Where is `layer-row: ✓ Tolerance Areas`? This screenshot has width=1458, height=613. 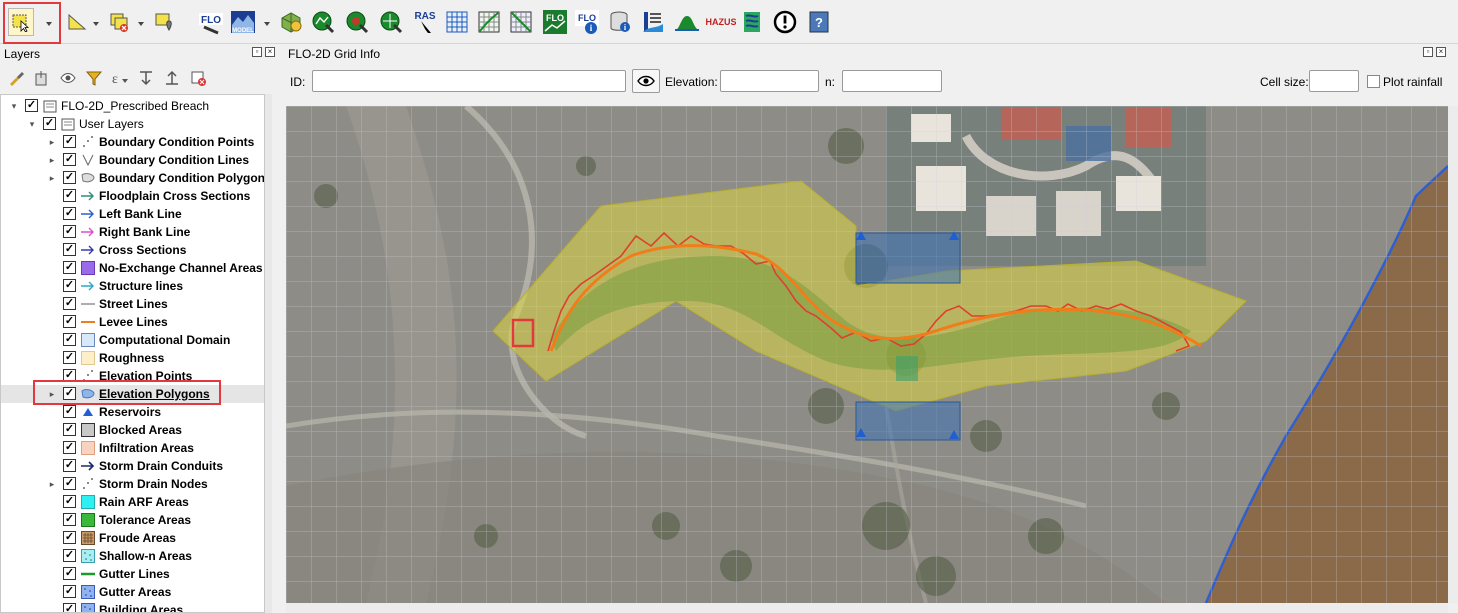 layer-row: ✓ Tolerance Areas is located at coordinates (132, 520).